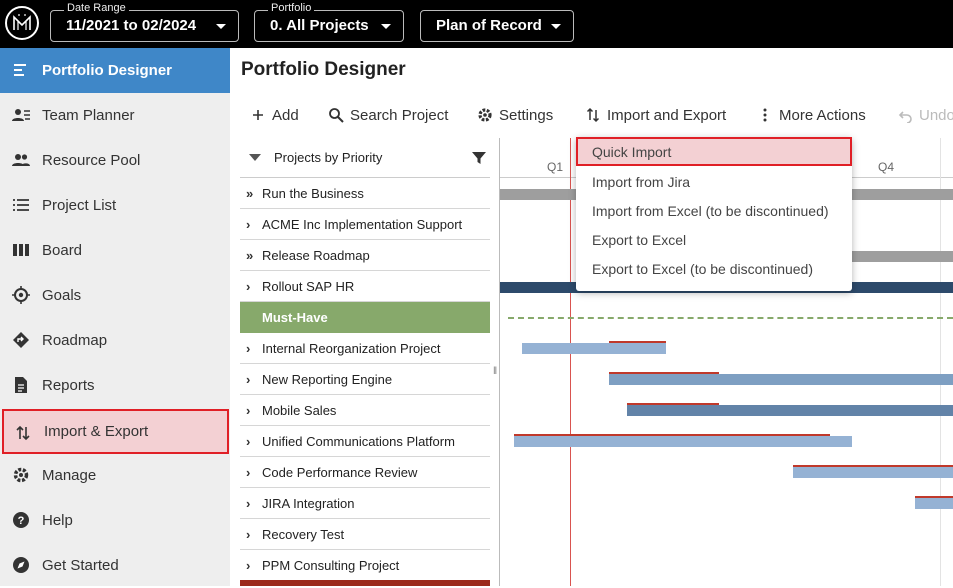  I want to click on settings-button: Settings, so click(515, 115).